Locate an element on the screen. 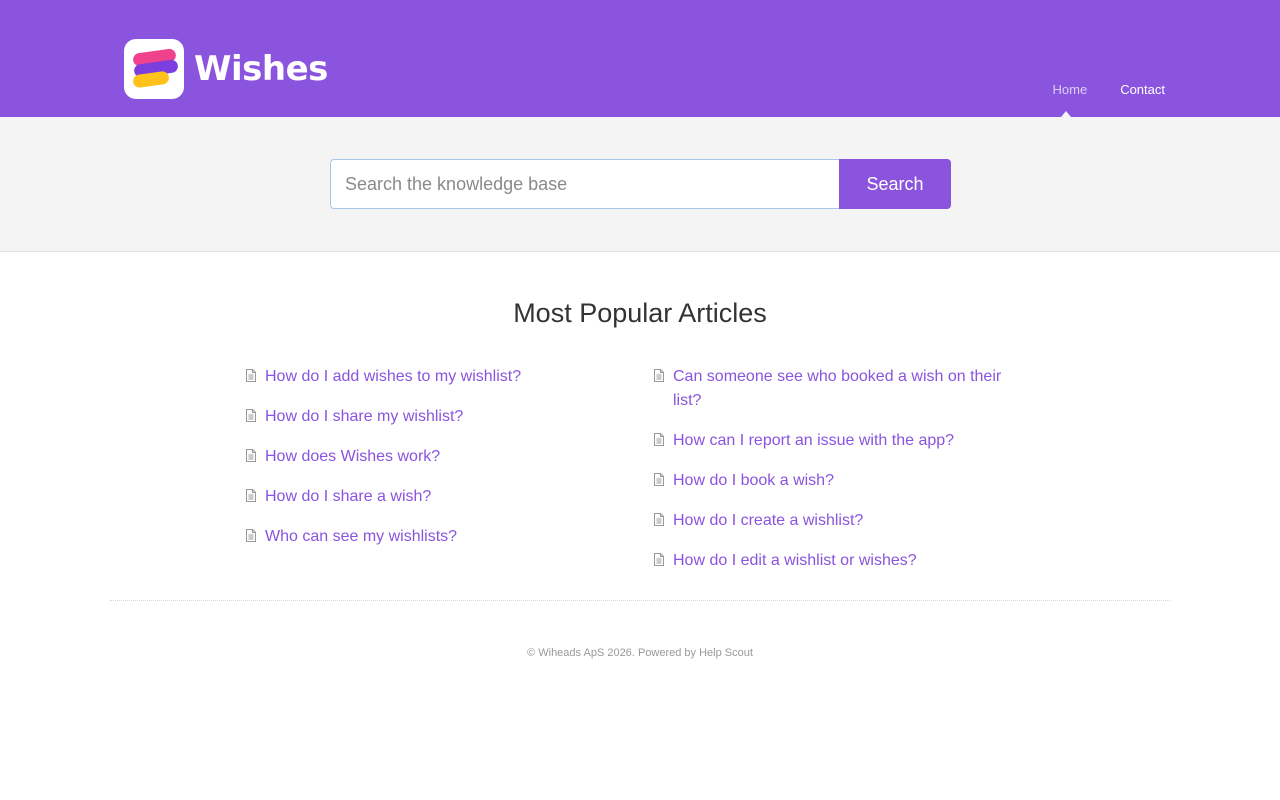 The width and height of the screenshot is (1280, 800). wishes-logo-icon is located at coordinates (154, 69).